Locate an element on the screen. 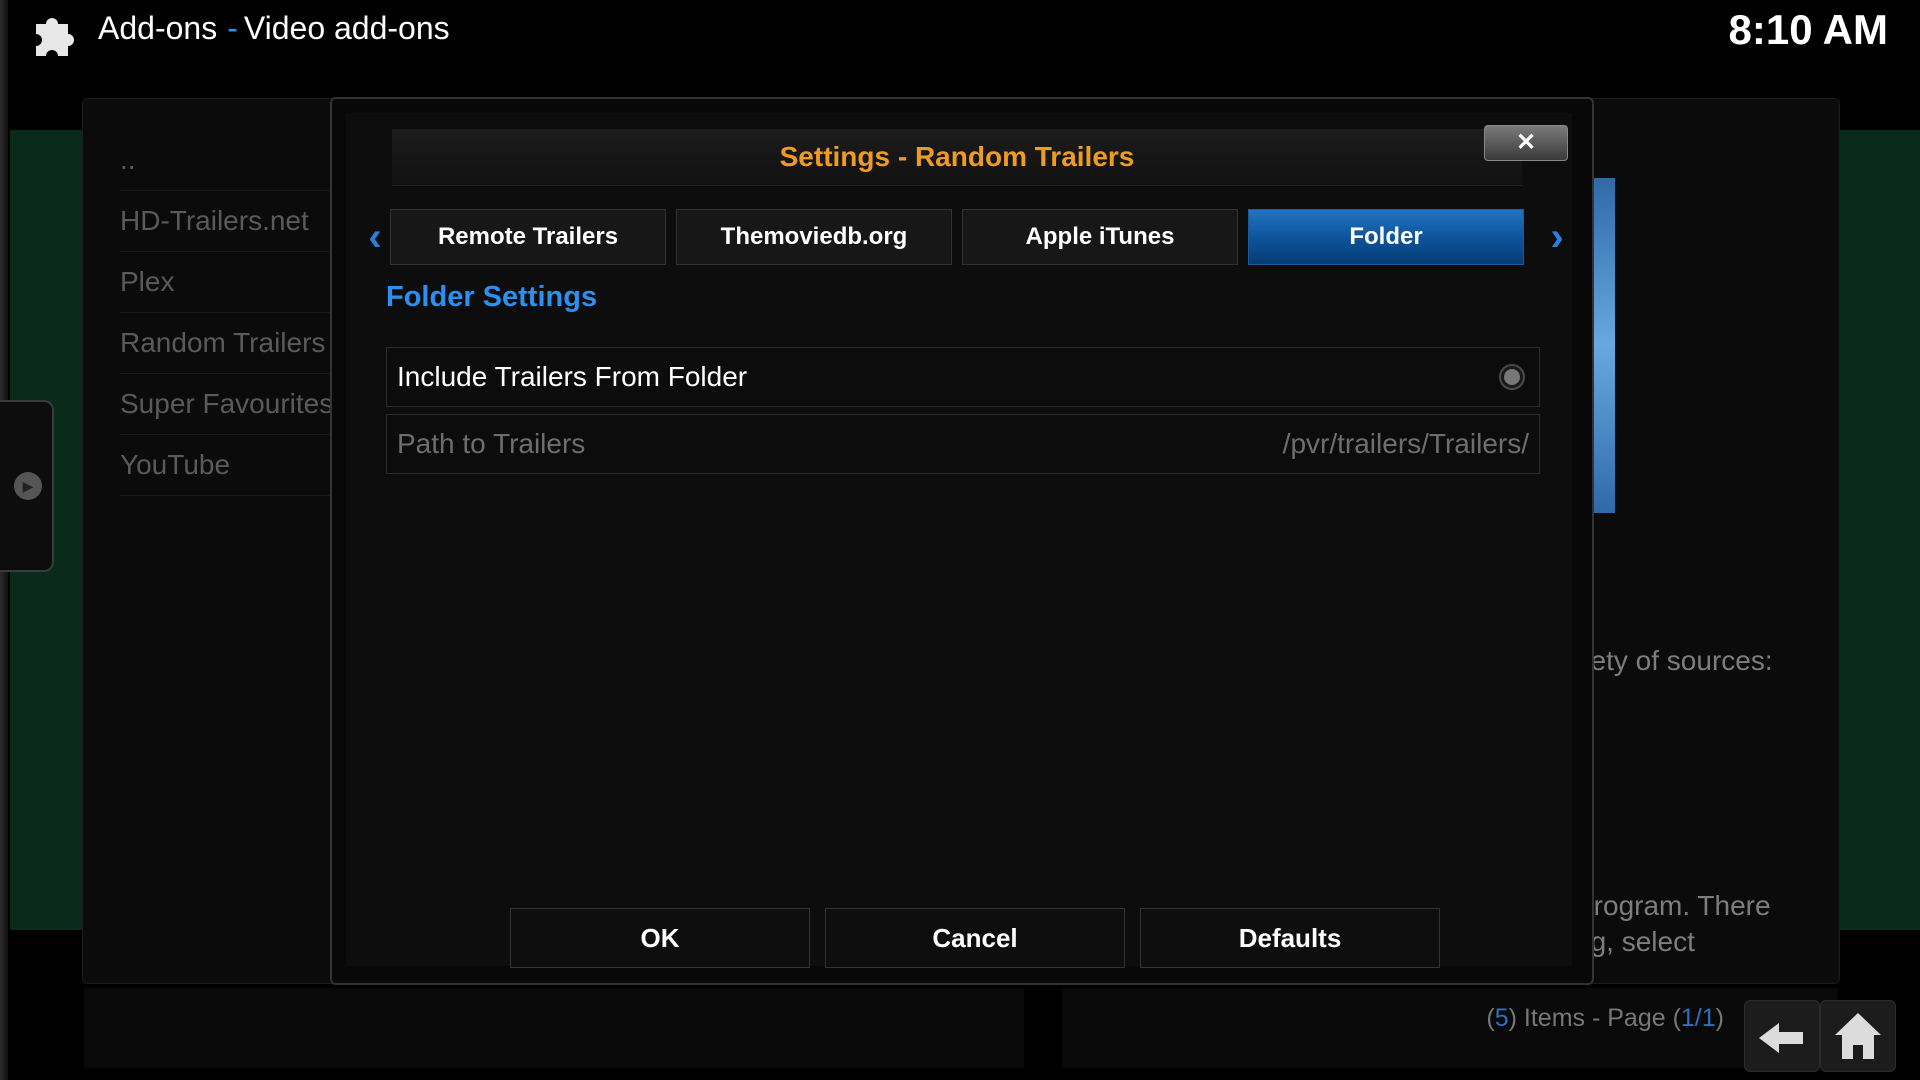 The image size is (1920, 1080). items-label: ) Items - Page ( is located at coordinates (1594, 1018).